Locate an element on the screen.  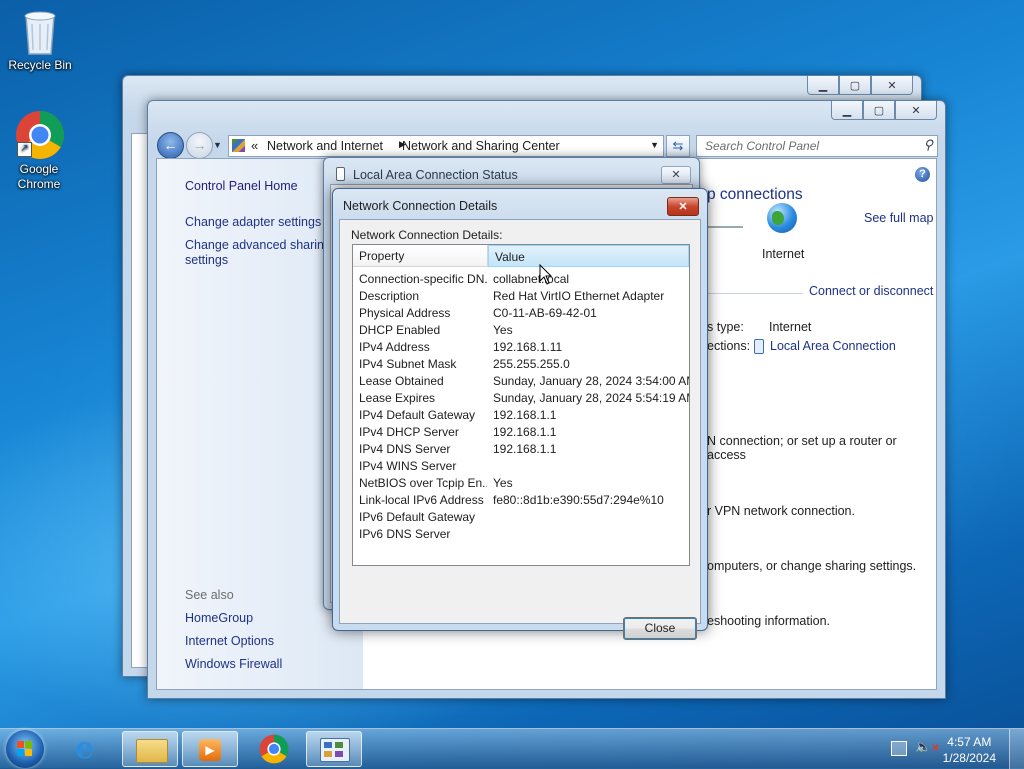
table-row: Physical Address C0-11-AB-69-42-01 is located at coordinates (521, 313).